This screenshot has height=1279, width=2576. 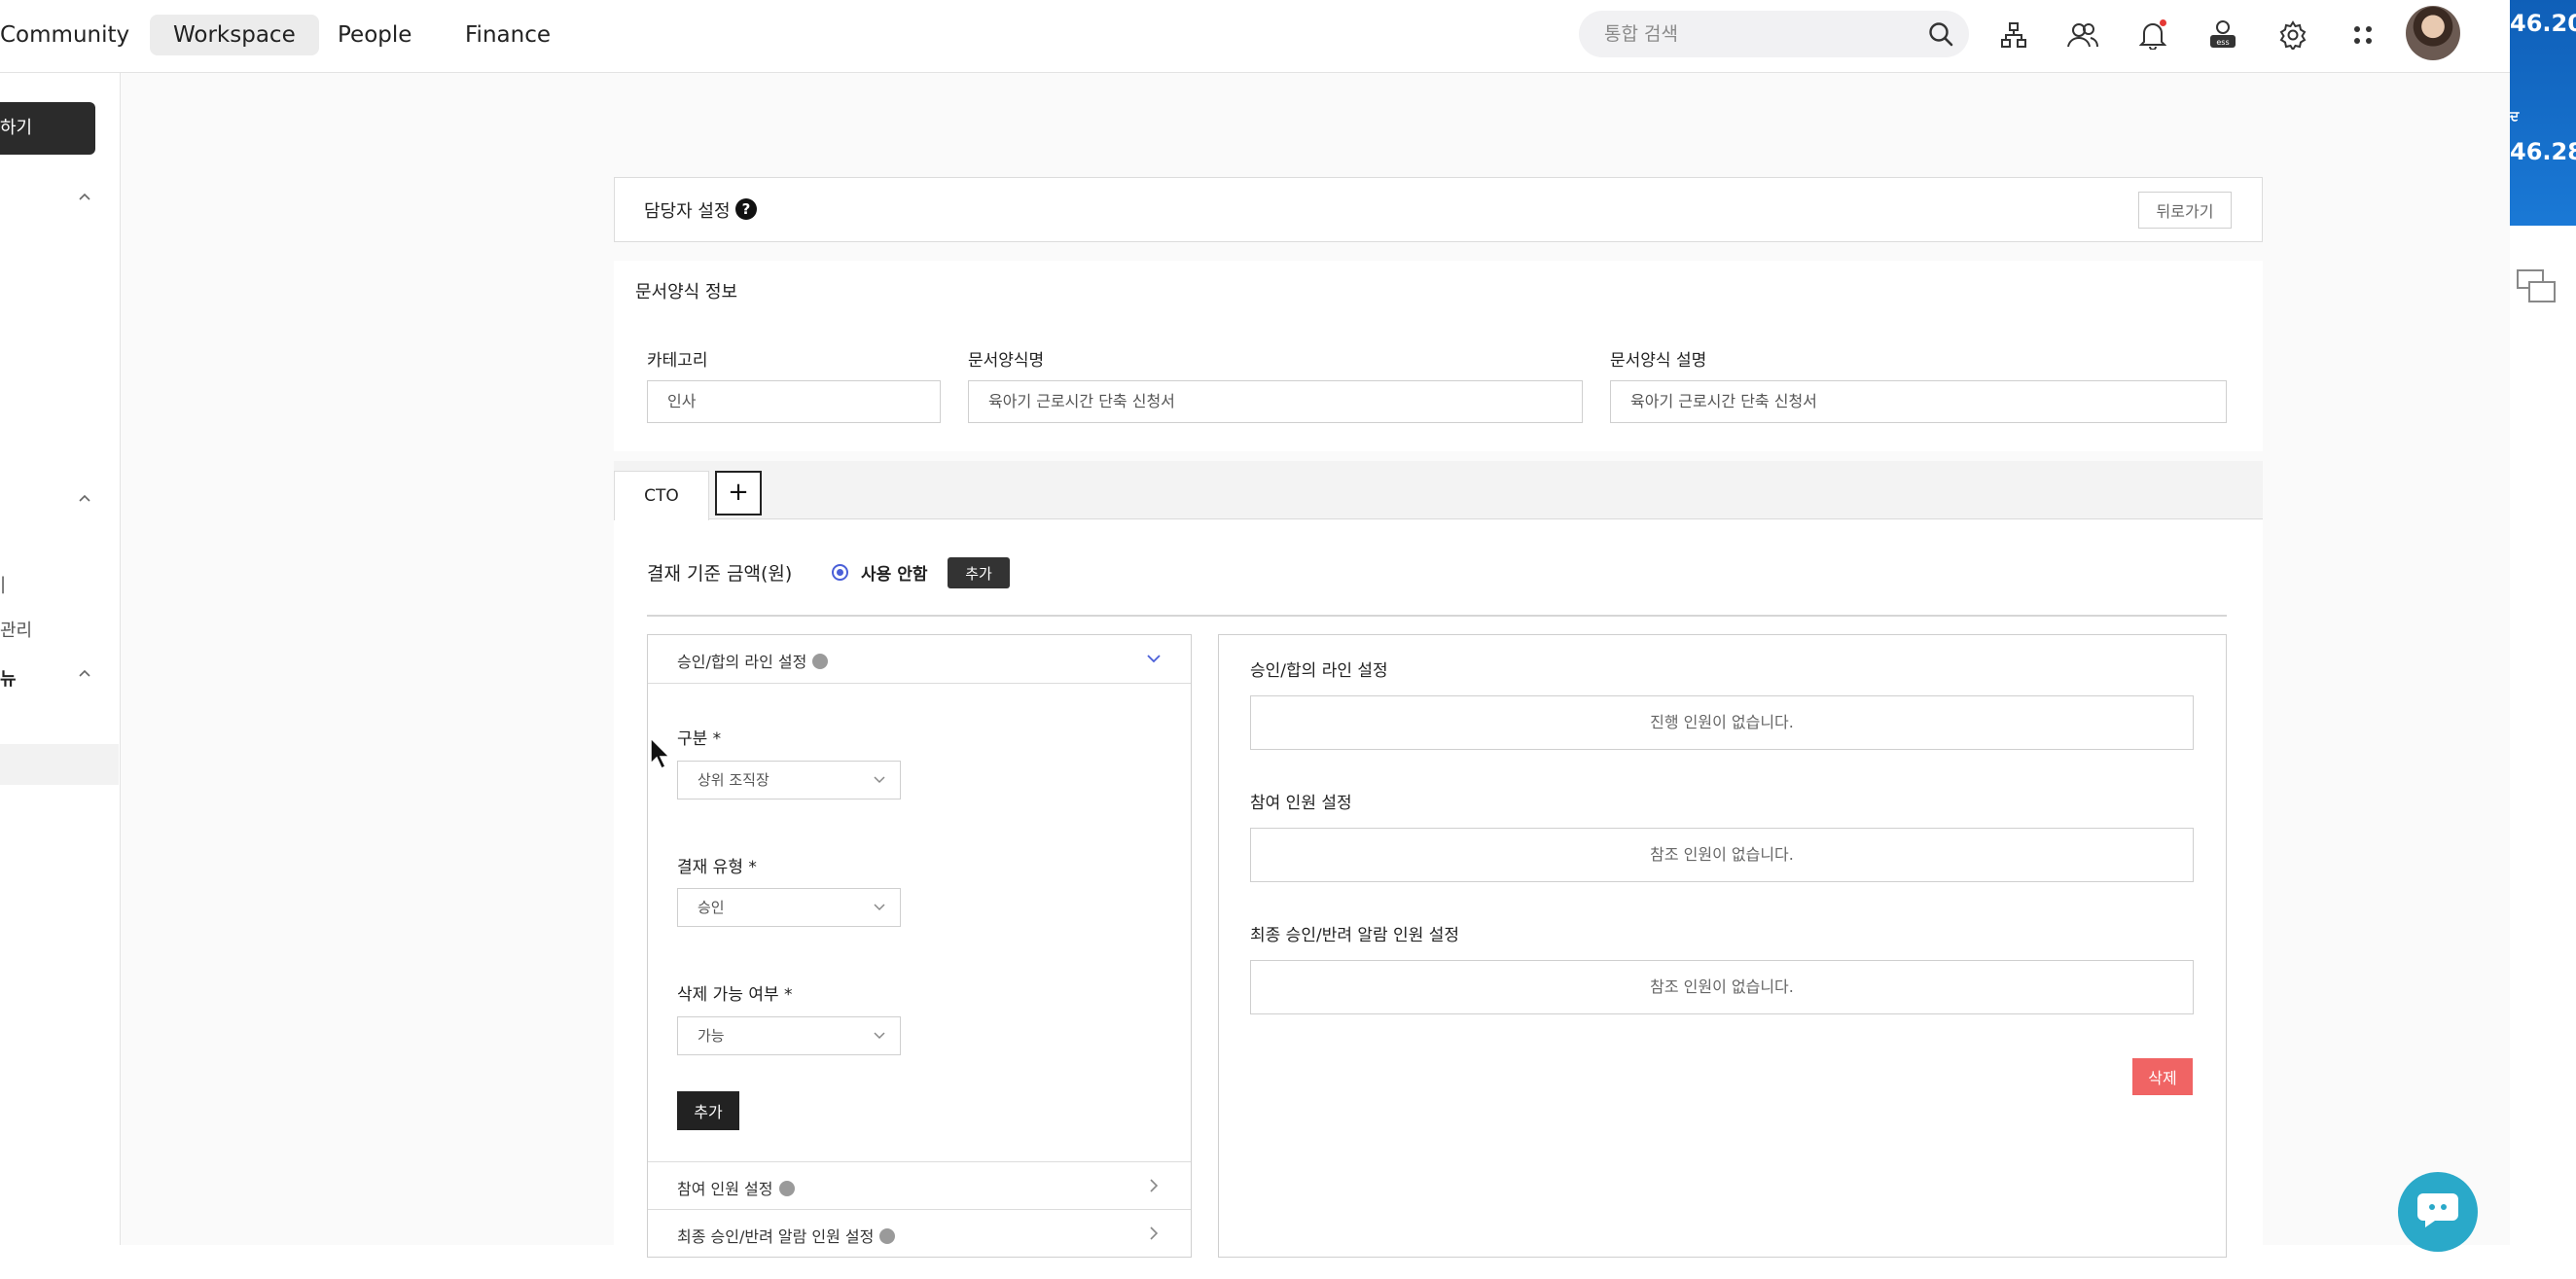 I want to click on sidebar-selected-row, so click(x=59, y=765).